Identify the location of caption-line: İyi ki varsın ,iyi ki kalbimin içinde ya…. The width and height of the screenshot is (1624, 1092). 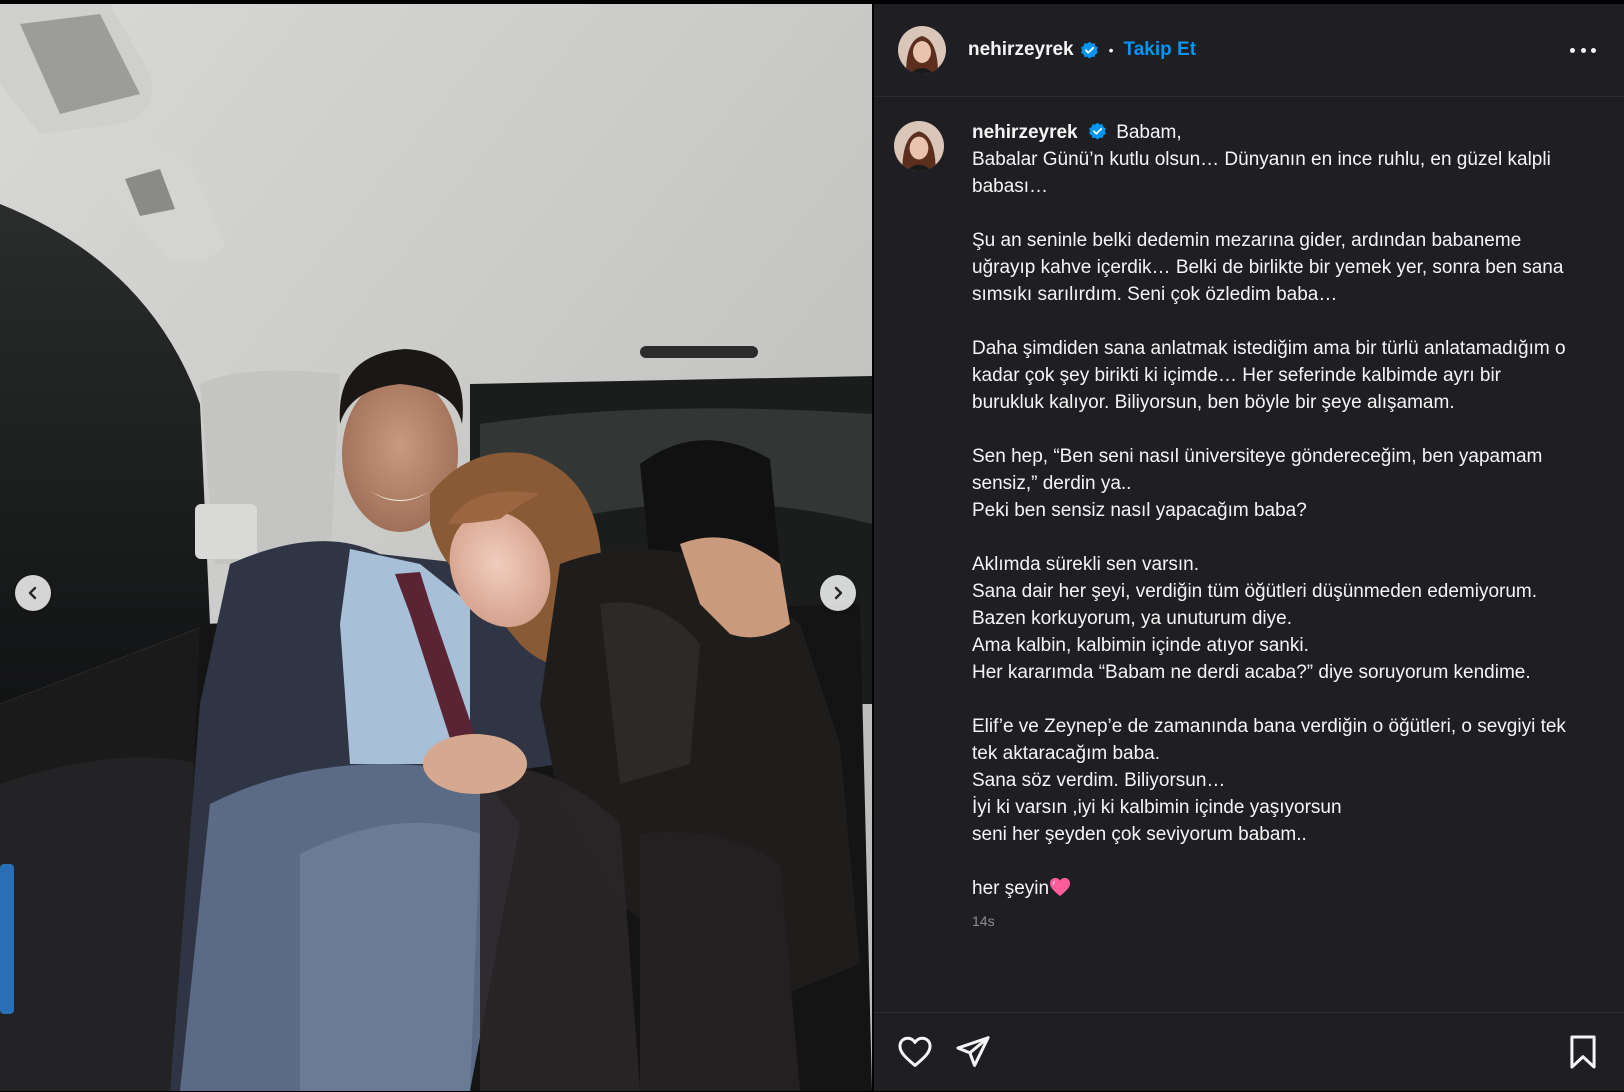
(1157, 807).